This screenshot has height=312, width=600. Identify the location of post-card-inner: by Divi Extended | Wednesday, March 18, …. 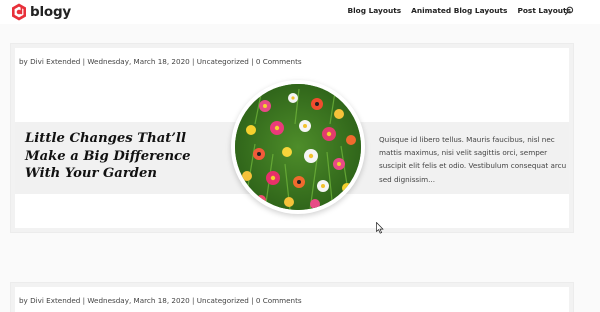
(292, 299).